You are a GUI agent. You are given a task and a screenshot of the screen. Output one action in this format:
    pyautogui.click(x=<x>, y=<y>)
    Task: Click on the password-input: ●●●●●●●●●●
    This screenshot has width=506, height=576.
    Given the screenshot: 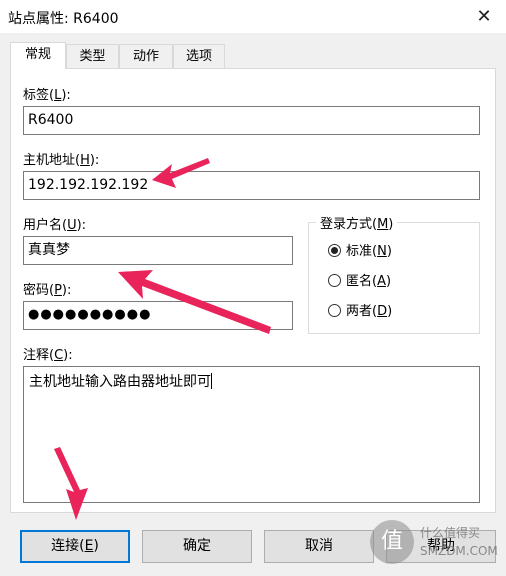 What is the action you would take?
    pyautogui.click(x=158, y=315)
    